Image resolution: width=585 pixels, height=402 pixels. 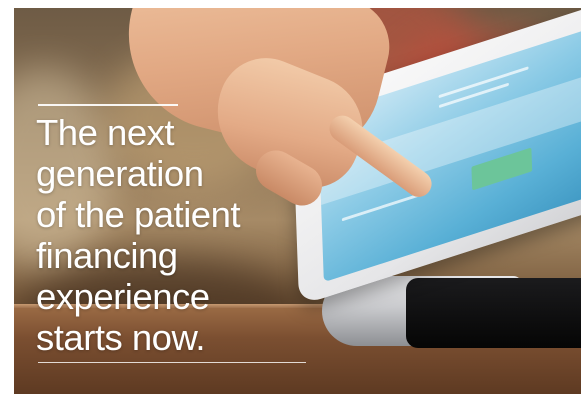 I want to click on headline-rule-top, so click(x=108, y=105).